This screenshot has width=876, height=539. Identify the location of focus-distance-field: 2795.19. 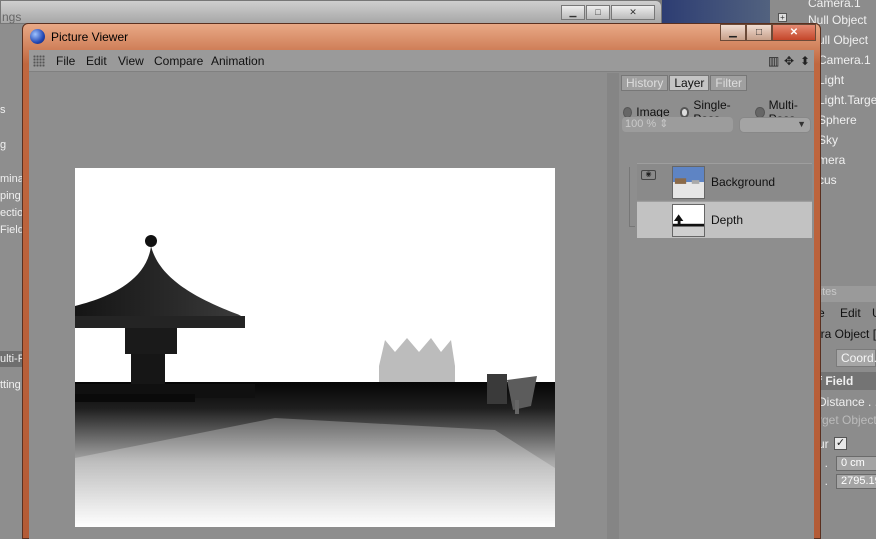
(856, 481).